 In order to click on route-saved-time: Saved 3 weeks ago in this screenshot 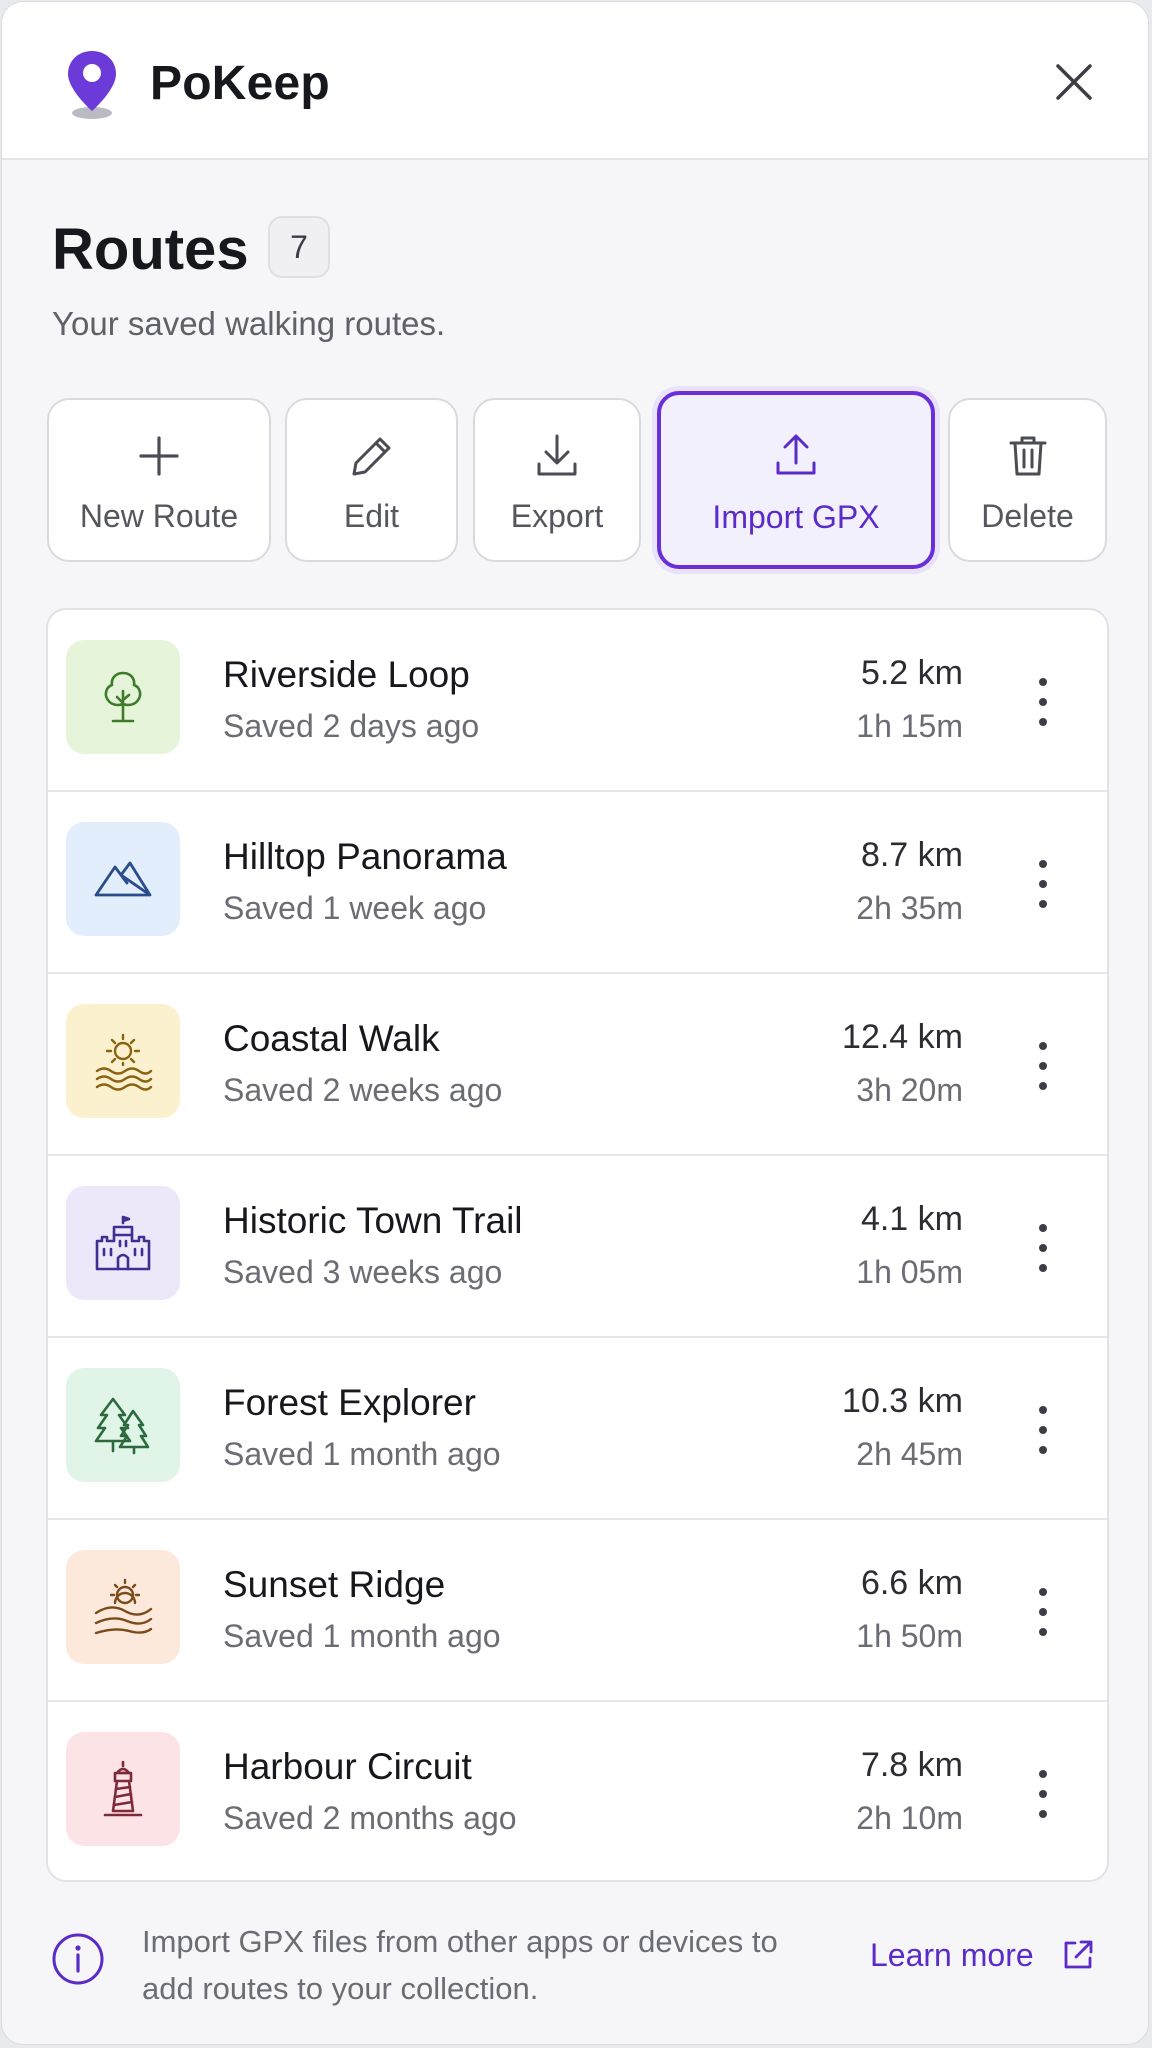, I will do `click(363, 1272)`.